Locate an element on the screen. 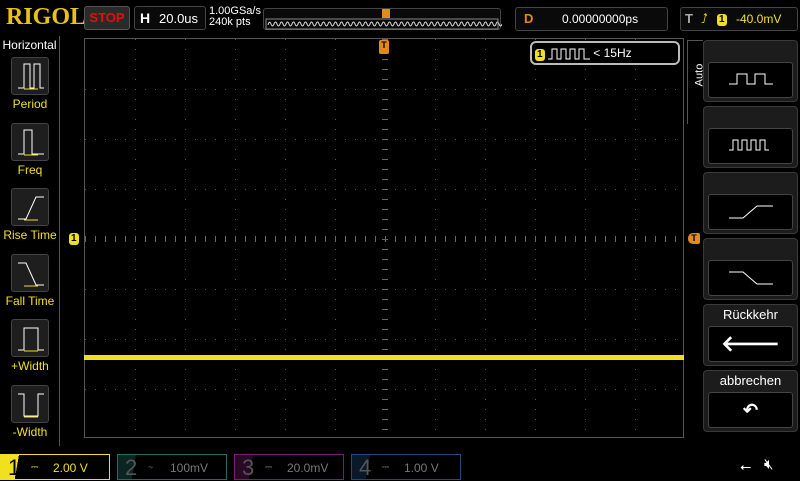 Image resolution: width=800 pixels, height=481 pixels. trigger-box: T ⭜ 1 -40.0mV is located at coordinates (739, 19).